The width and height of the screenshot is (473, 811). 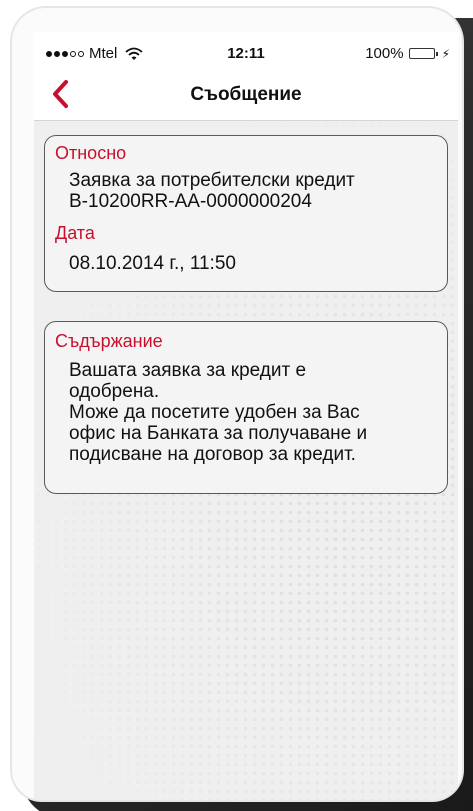 I want to click on date-label: Дата, so click(x=75, y=233).